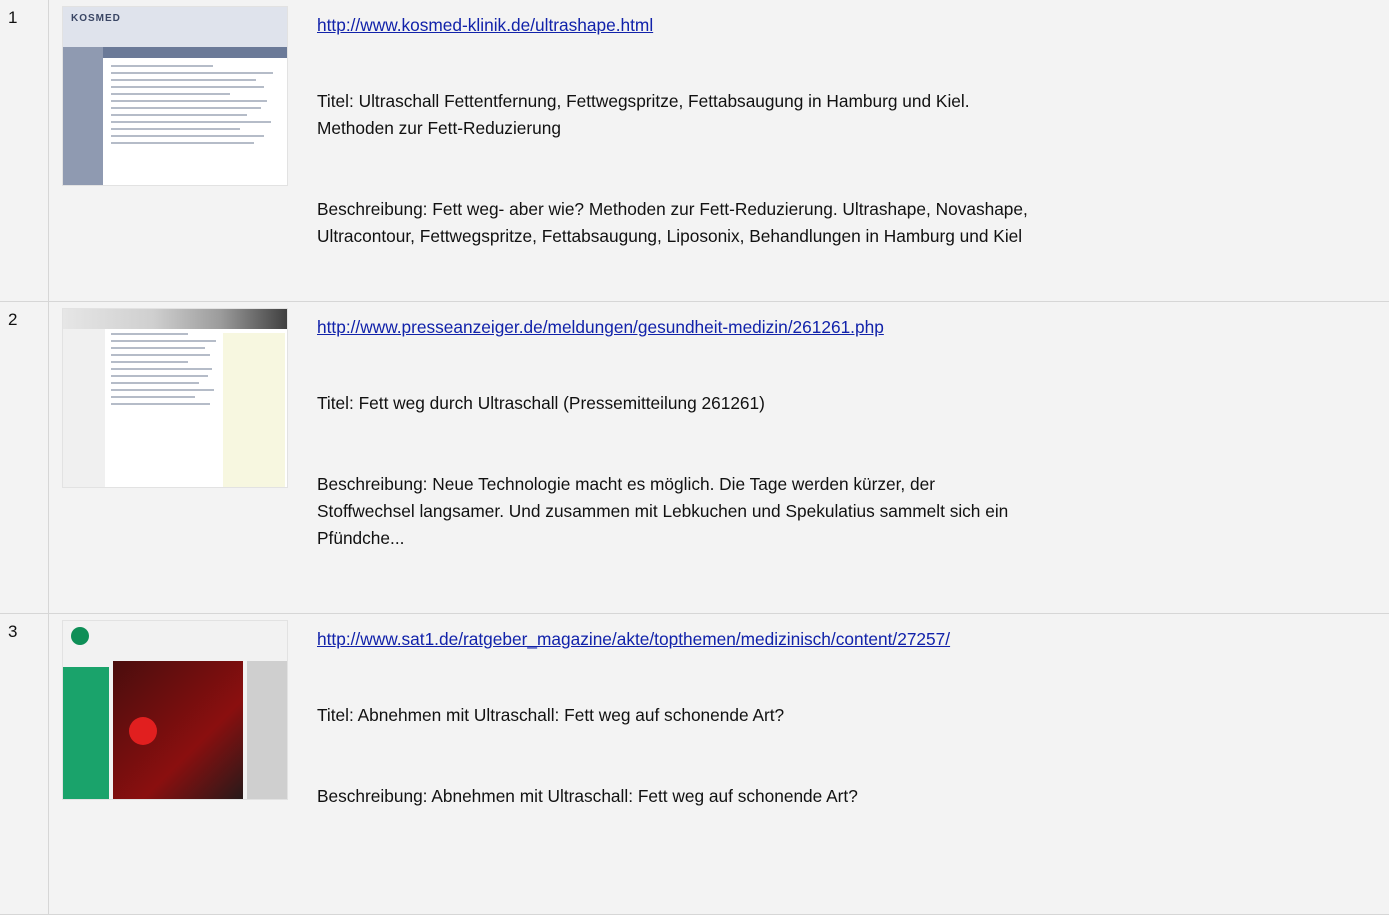 This screenshot has height=915, width=1389. I want to click on result-number: 3, so click(24, 764).